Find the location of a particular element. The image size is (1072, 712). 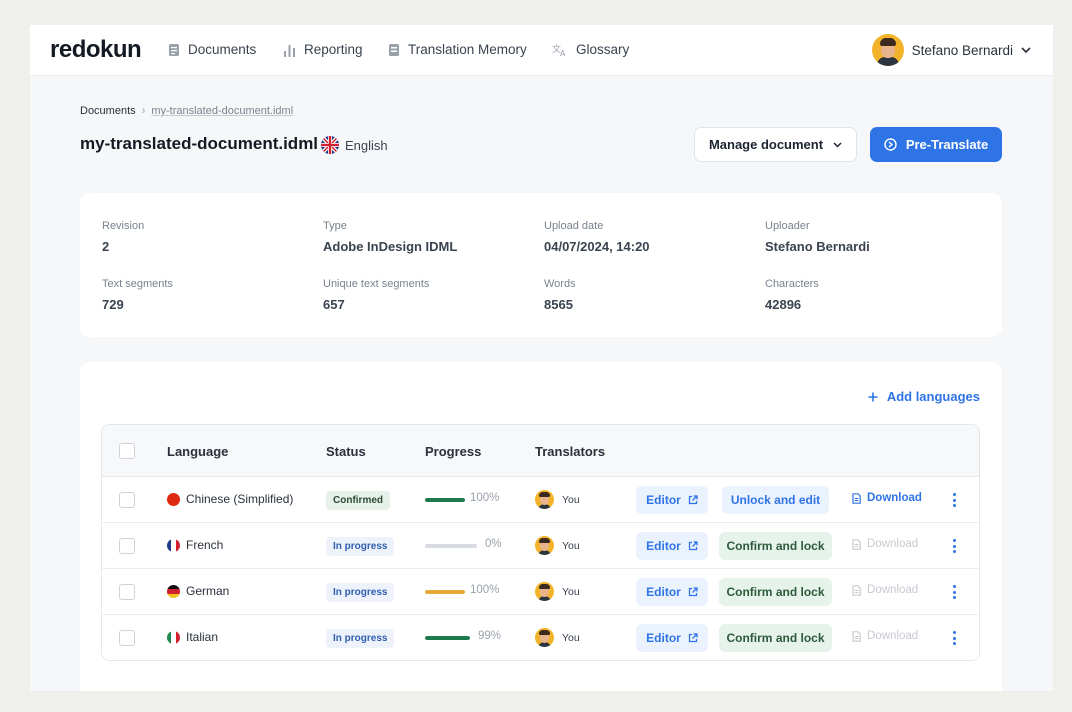

info-upload-date: Upload date 04/07/2024, 14:20 is located at coordinates (597, 237).